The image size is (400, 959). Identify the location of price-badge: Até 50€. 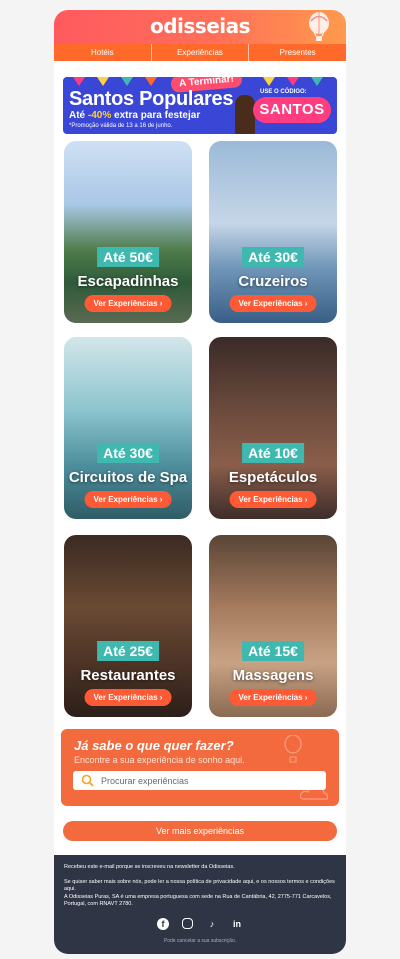
(128, 257).